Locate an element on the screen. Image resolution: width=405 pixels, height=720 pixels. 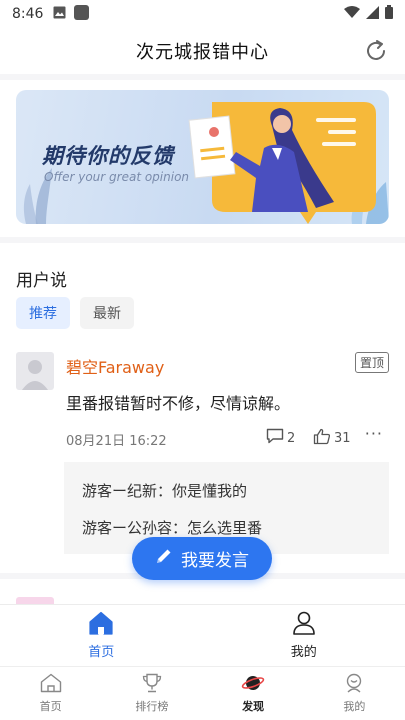
reply-item: 游客ー纪新：你是懂我的 is located at coordinates (226, 498).